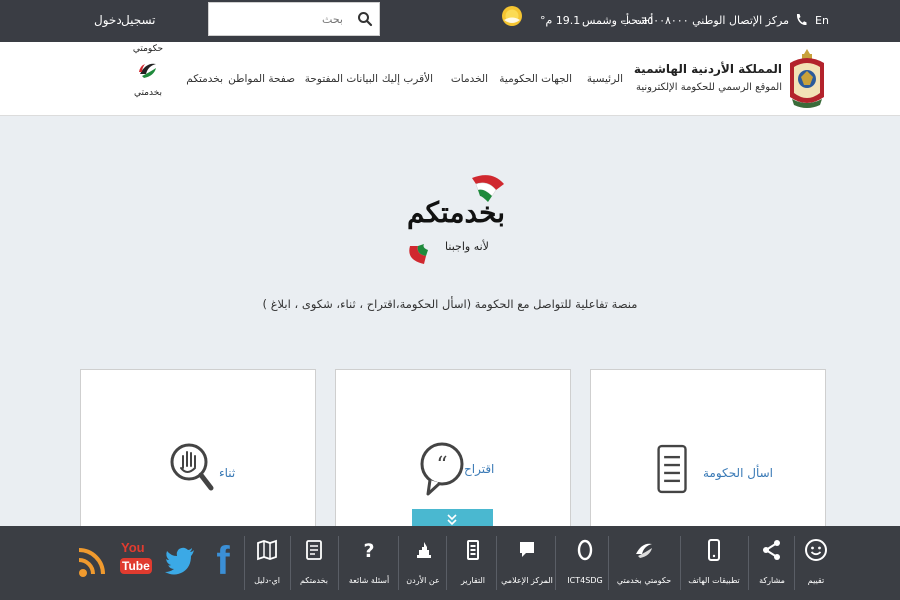  Describe the element at coordinates (816, 563) in the screenshot. I see `footer-rate: تقييم` at that location.